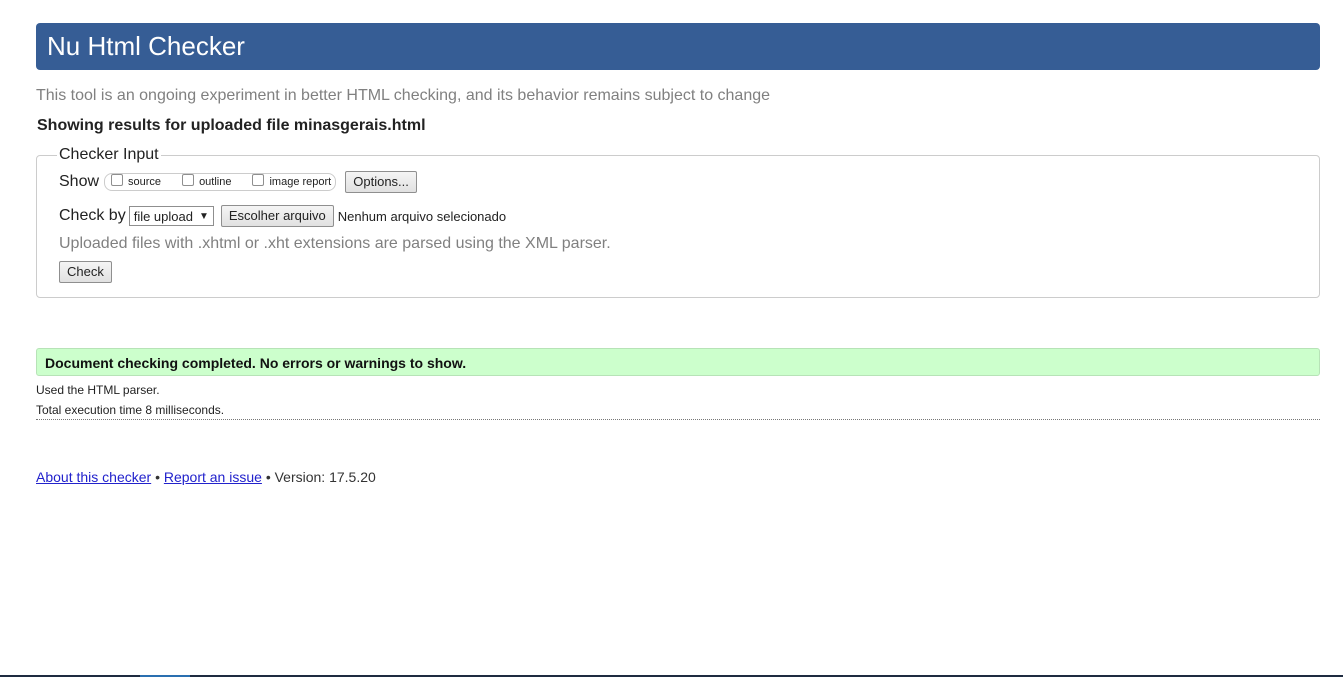  What do you see at coordinates (109, 154) in the screenshot?
I see `checker-input-legend: Checker Input` at bounding box center [109, 154].